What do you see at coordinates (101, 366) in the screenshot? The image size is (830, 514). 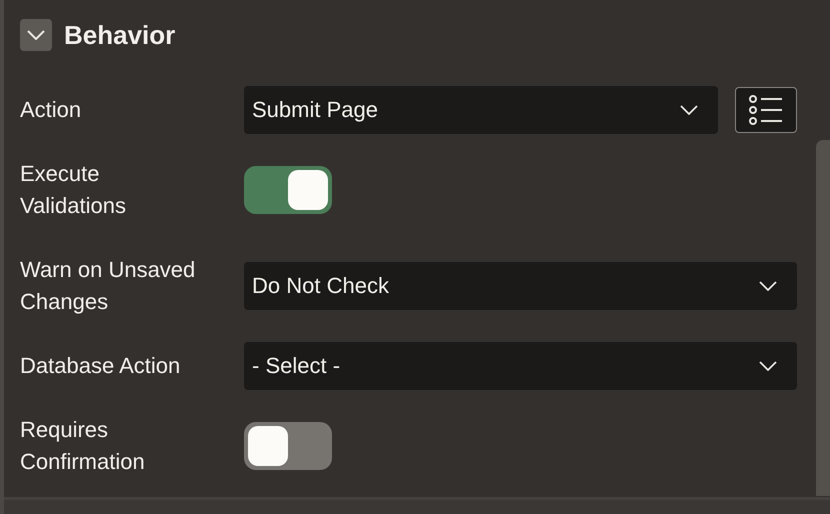 I see `field-label: Database Action` at bounding box center [101, 366].